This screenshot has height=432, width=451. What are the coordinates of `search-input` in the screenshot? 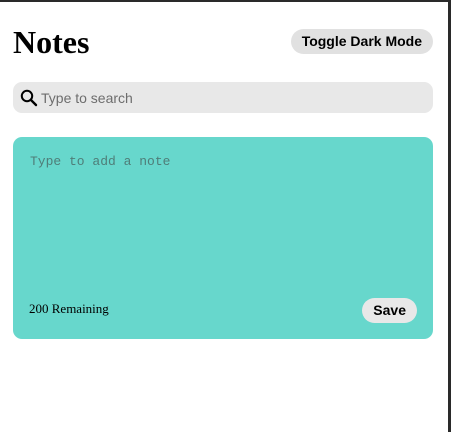 It's located at (231, 97).